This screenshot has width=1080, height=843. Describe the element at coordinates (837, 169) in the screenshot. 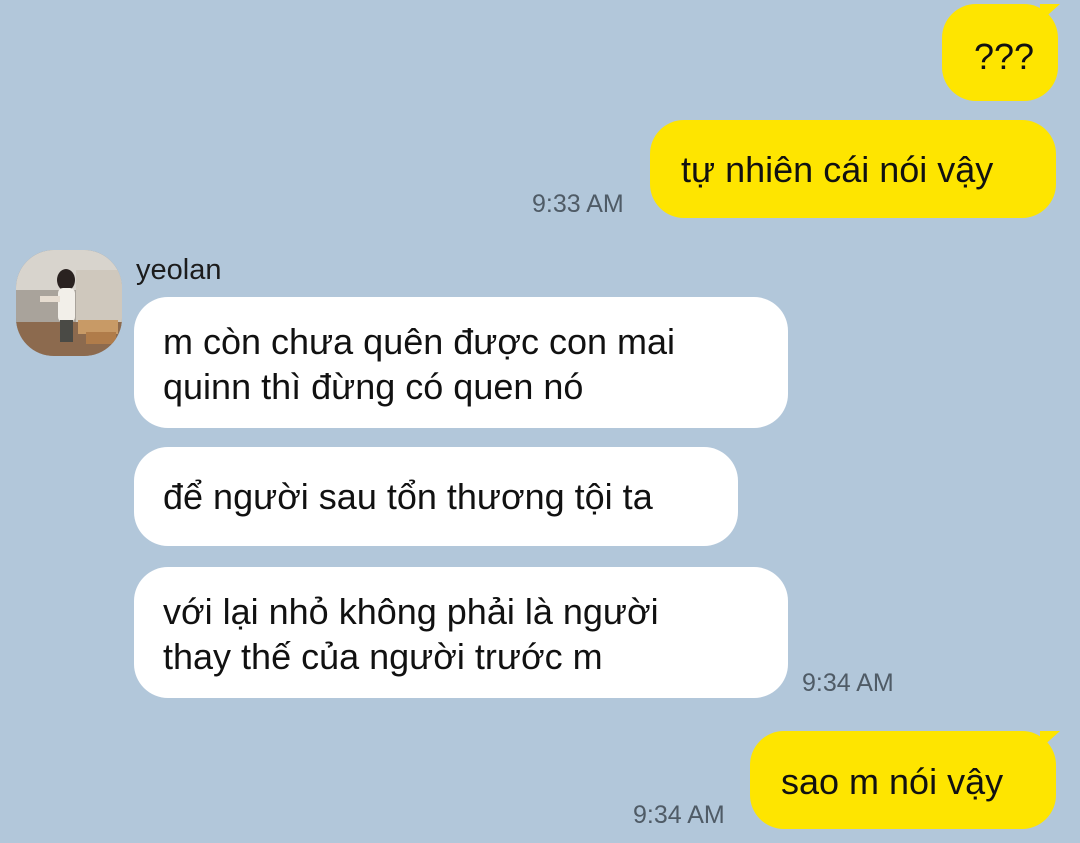

I see `message-text: tự nhiên cái nói vậy` at that location.